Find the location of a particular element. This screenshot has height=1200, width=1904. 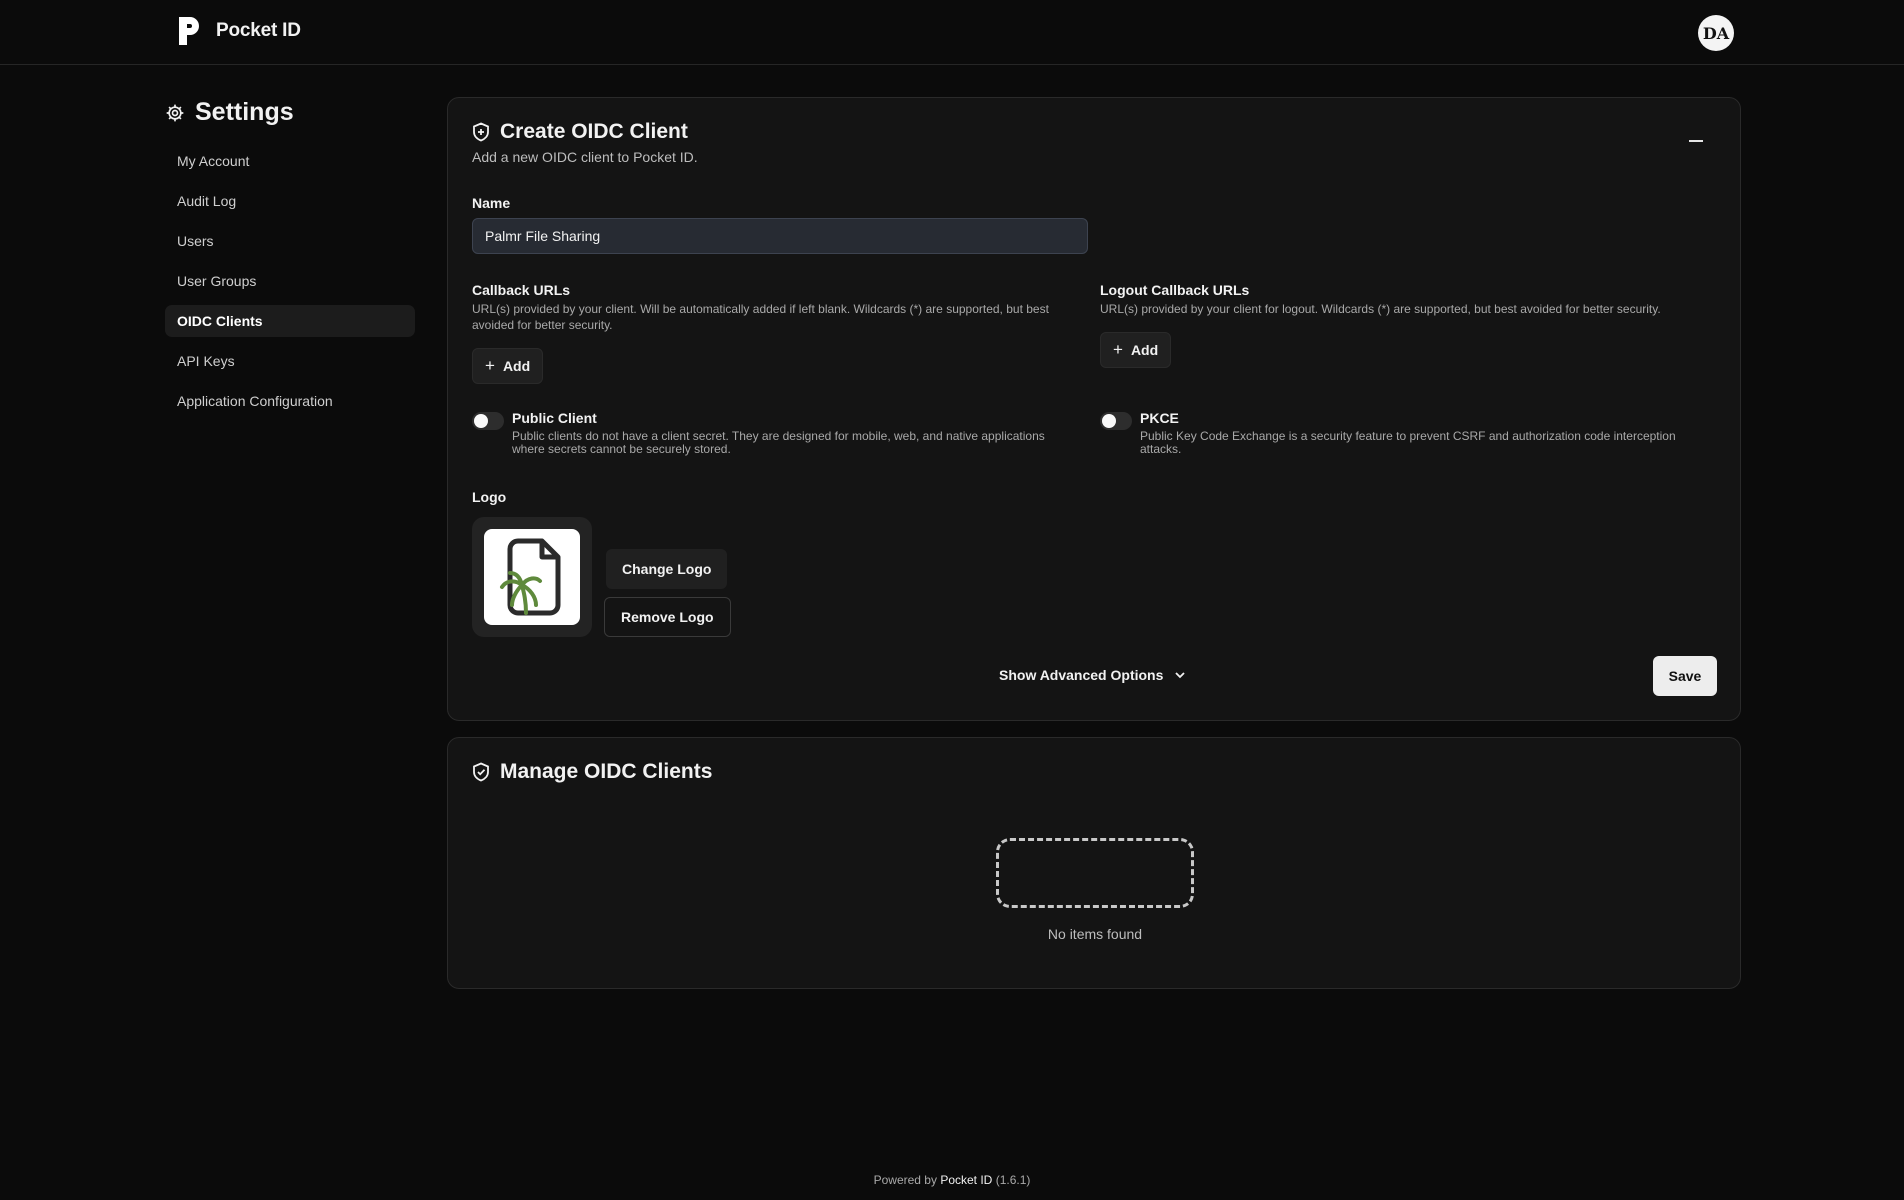

add-logout-callback-label: Add is located at coordinates (1144, 350).